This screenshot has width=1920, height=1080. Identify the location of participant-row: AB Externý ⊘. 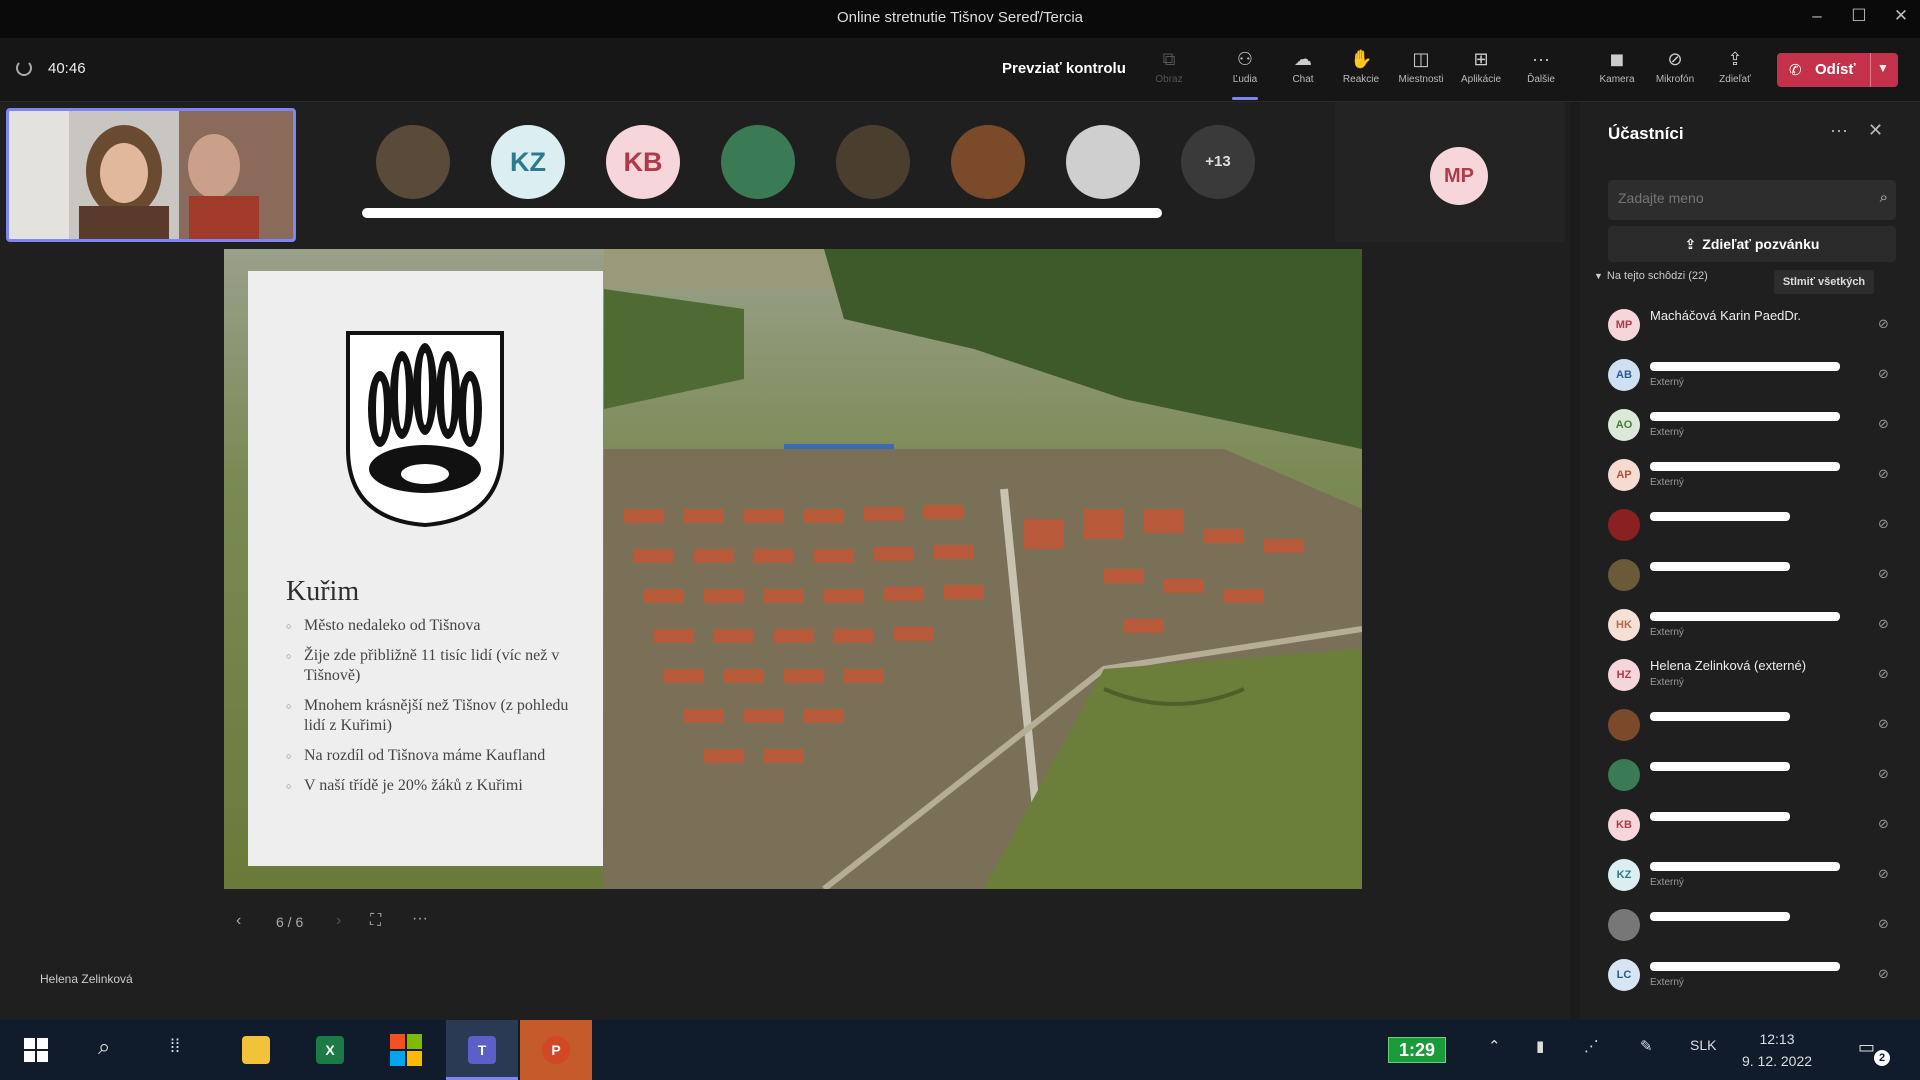
(1753, 375).